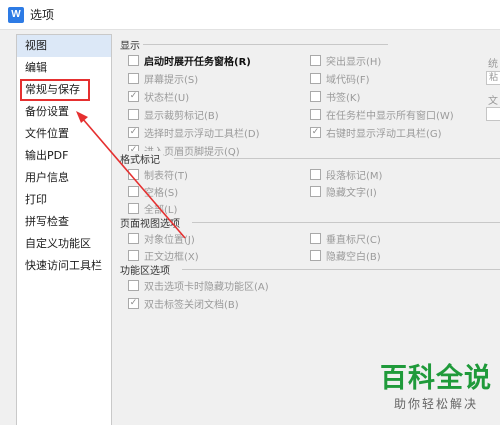 This screenshot has height=425, width=500. What do you see at coordinates (493, 64) in the screenshot?
I see `clipped-label: 统` at bounding box center [493, 64].